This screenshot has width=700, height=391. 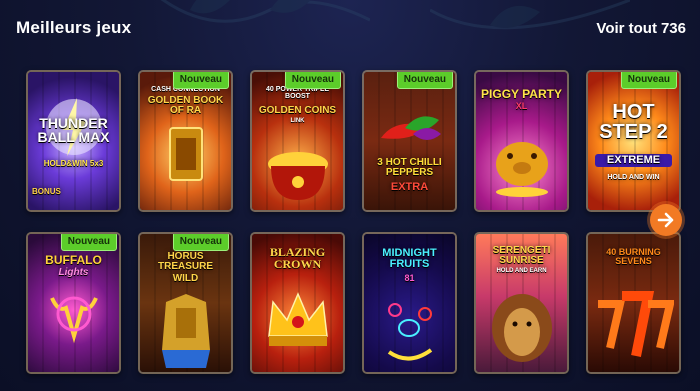 What do you see at coordinates (185, 154) in the screenshot?
I see `book-icon` at bounding box center [185, 154].